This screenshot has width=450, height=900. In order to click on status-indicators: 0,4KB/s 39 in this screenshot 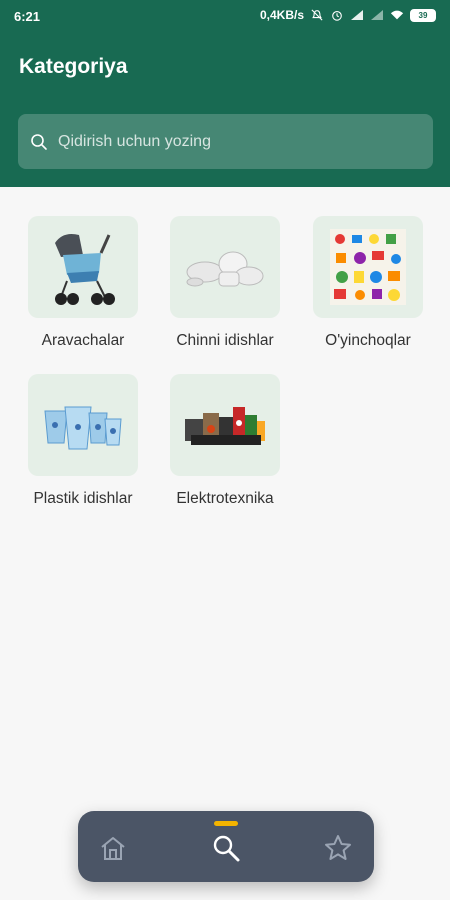, I will do `click(348, 15)`.